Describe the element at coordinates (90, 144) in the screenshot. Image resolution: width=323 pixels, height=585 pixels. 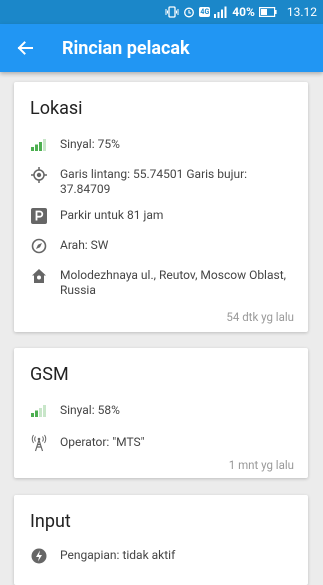
I see `location-signal-text: Sinyal: 75%` at that location.